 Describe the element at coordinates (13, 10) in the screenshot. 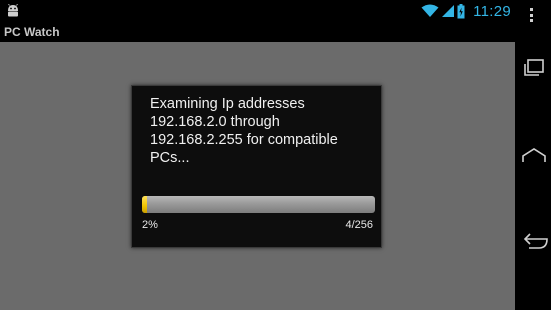

I see `android-icon` at that location.